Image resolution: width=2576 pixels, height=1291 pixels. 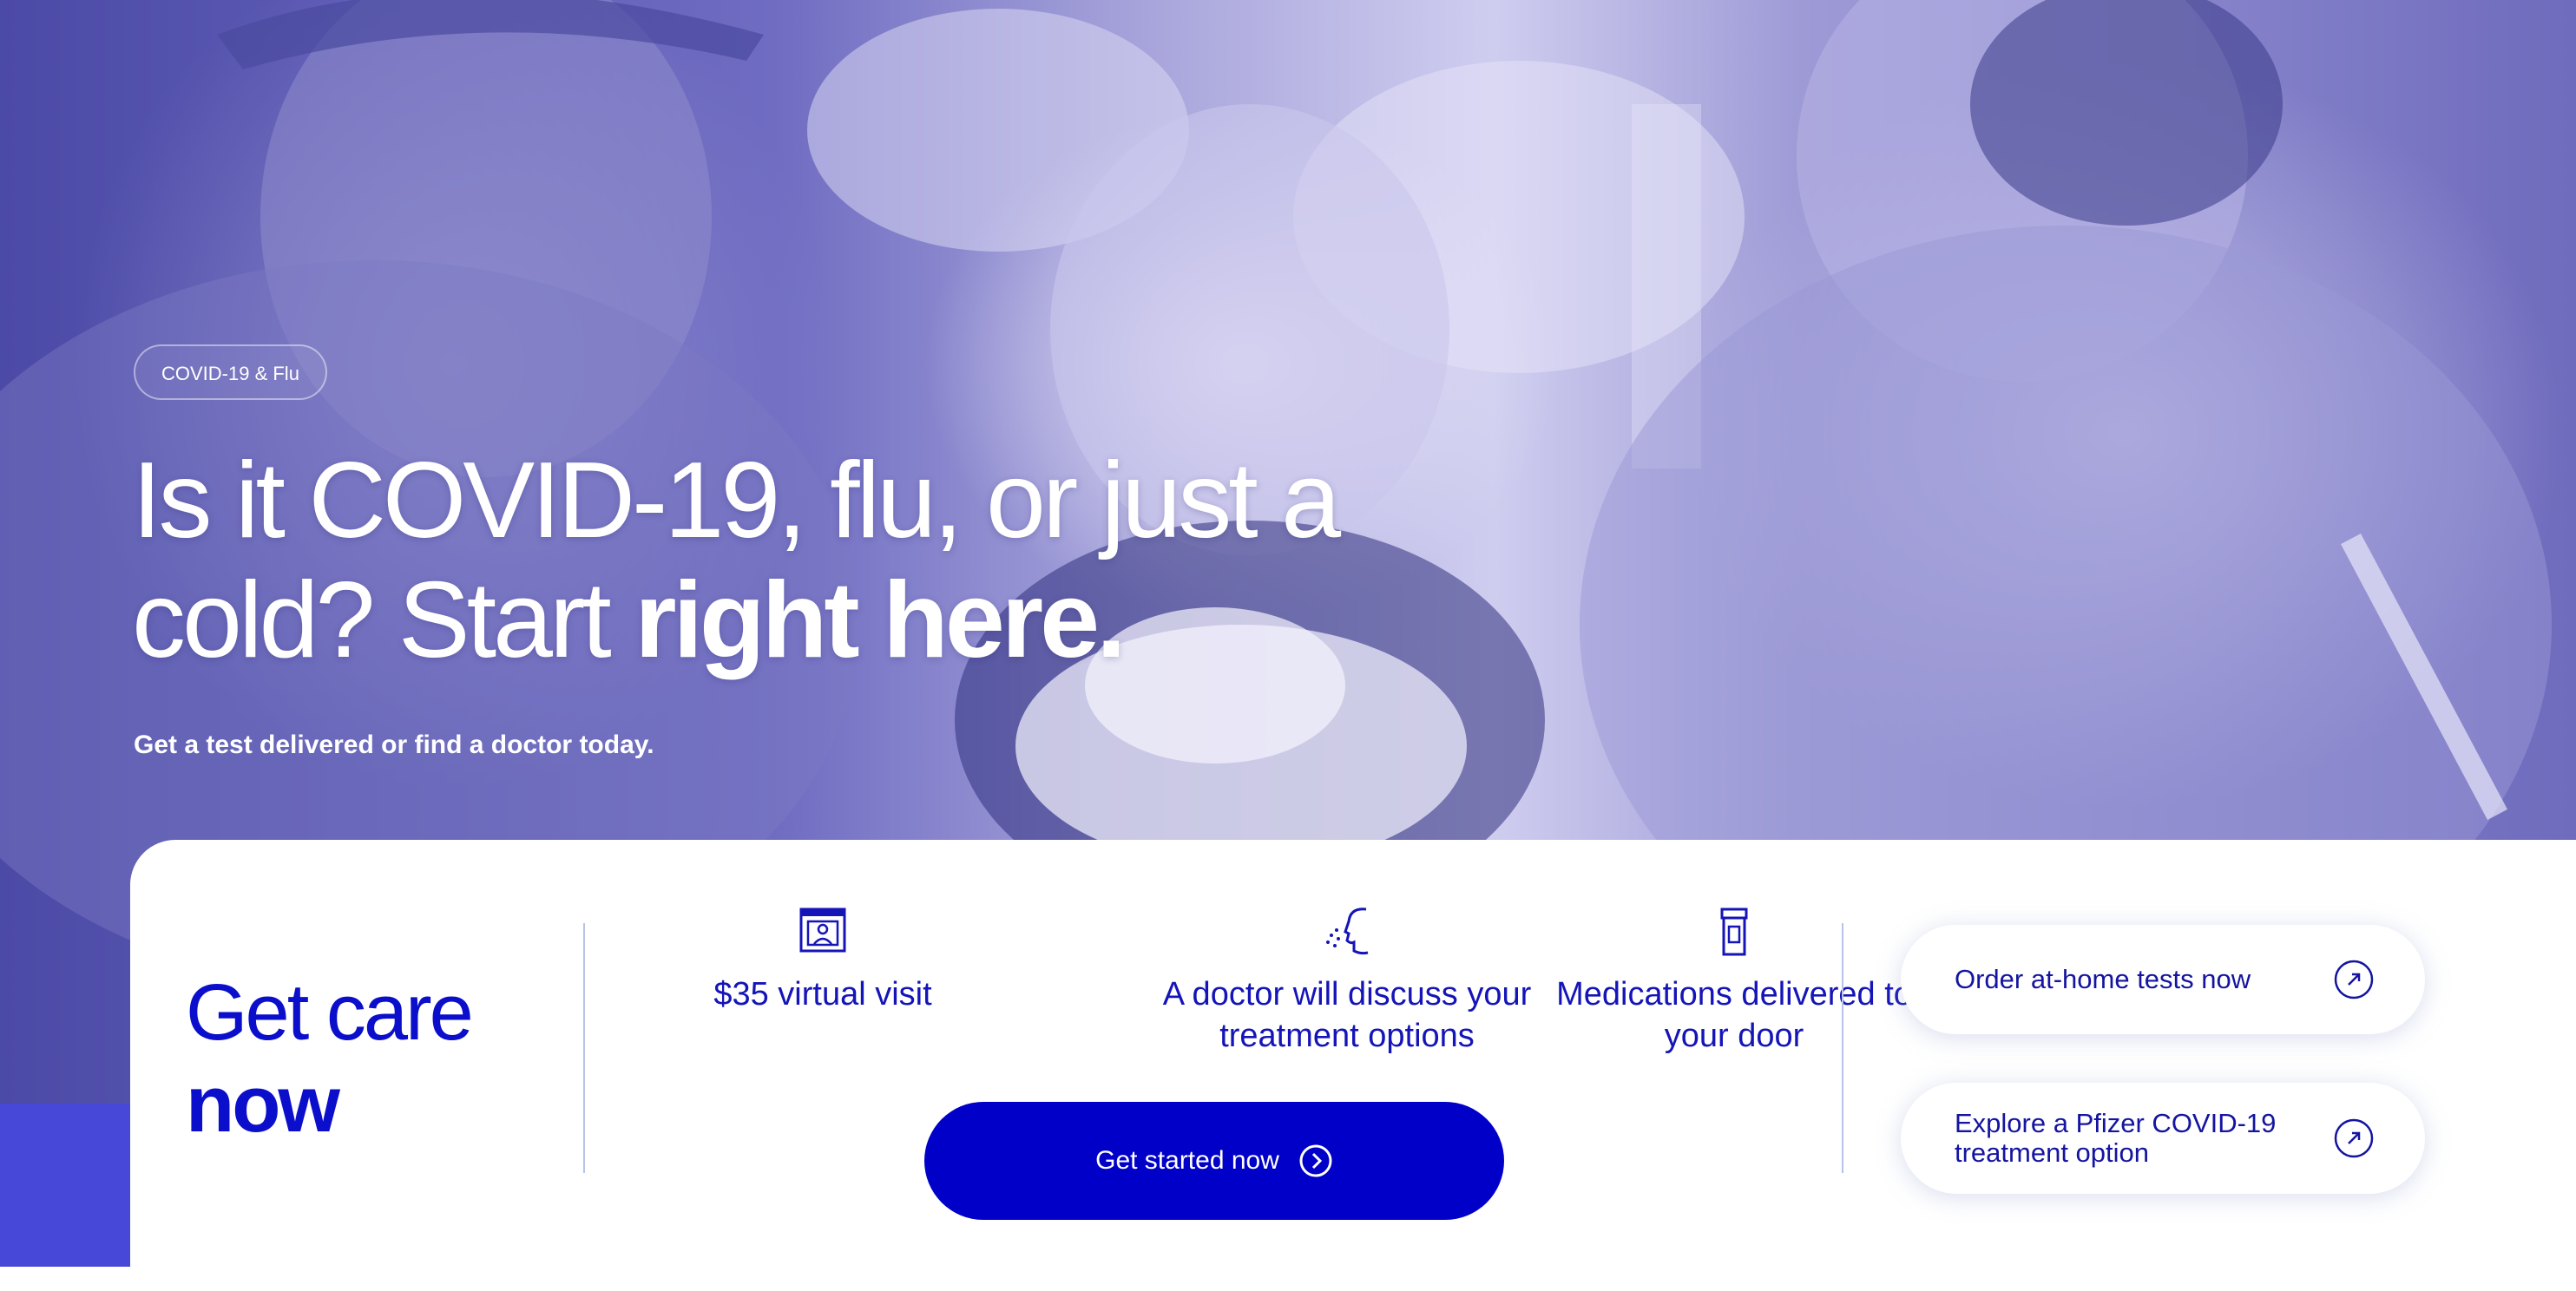 What do you see at coordinates (822, 960) in the screenshot?
I see `feature-virtual-visit: $35 virtual visit` at bounding box center [822, 960].